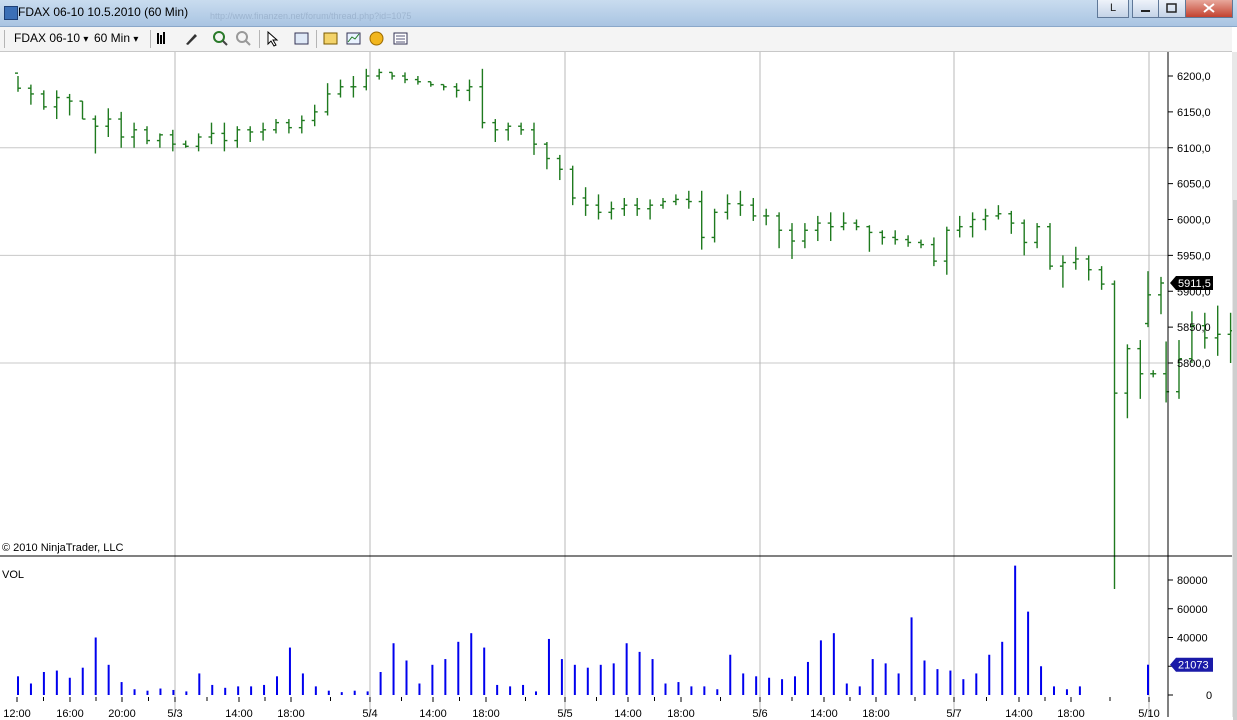 This screenshot has height=720, width=1237. Describe the element at coordinates (1209, 9) in the screenshot. I see `close-icon` at that location.